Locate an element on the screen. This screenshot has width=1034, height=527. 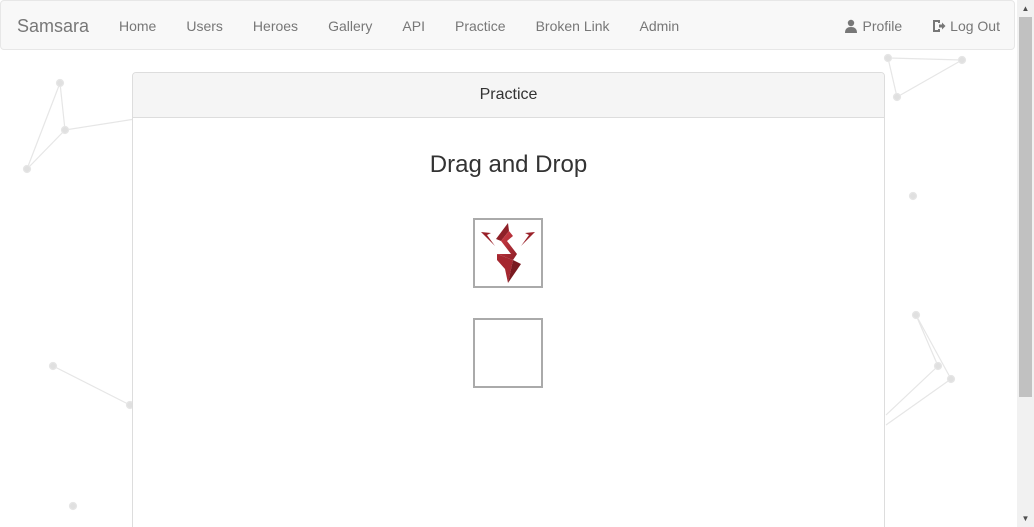
nav-home: Home is located at coordinates (137, 26).